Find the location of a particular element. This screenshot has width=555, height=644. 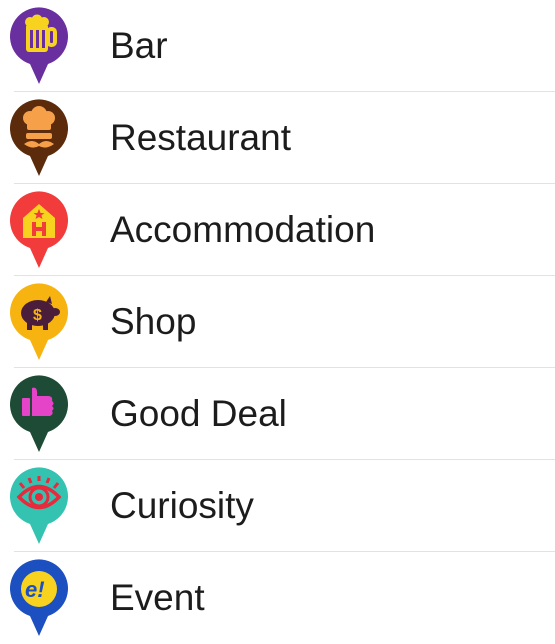

list-item-good-deal: Good Deal is located at coordinates (282, 414).